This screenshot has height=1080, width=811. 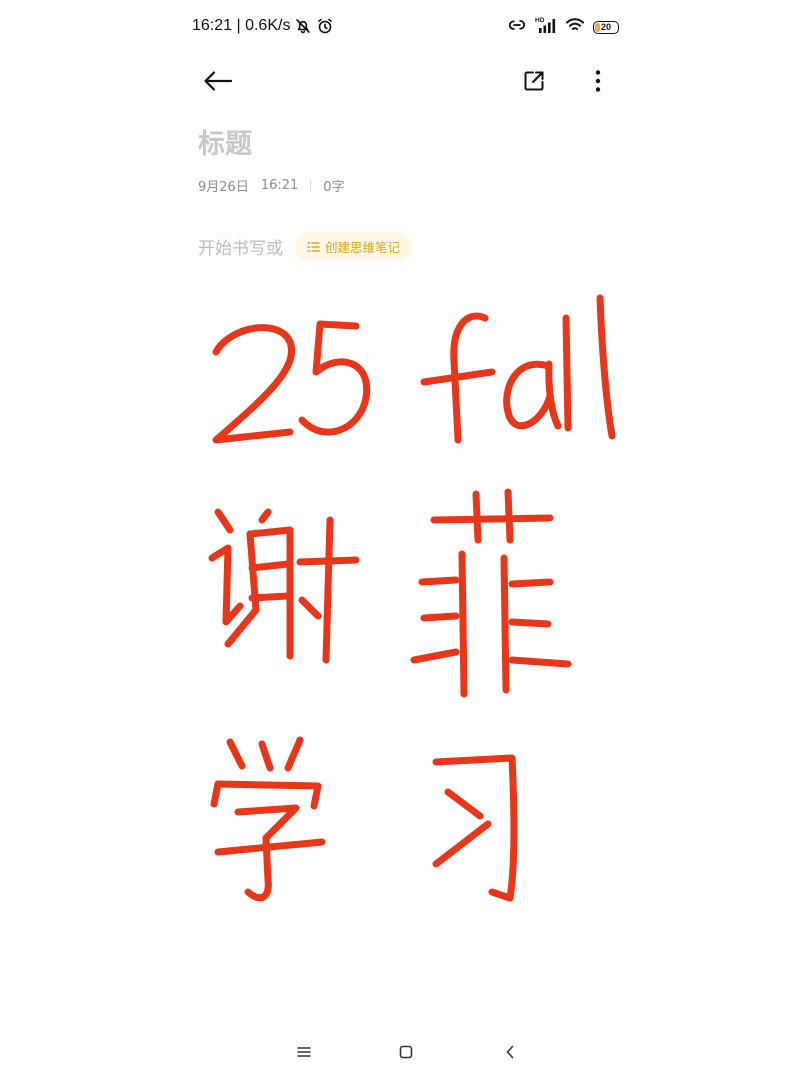 I want to click on system-back-button, so click(x=510, y=1052).